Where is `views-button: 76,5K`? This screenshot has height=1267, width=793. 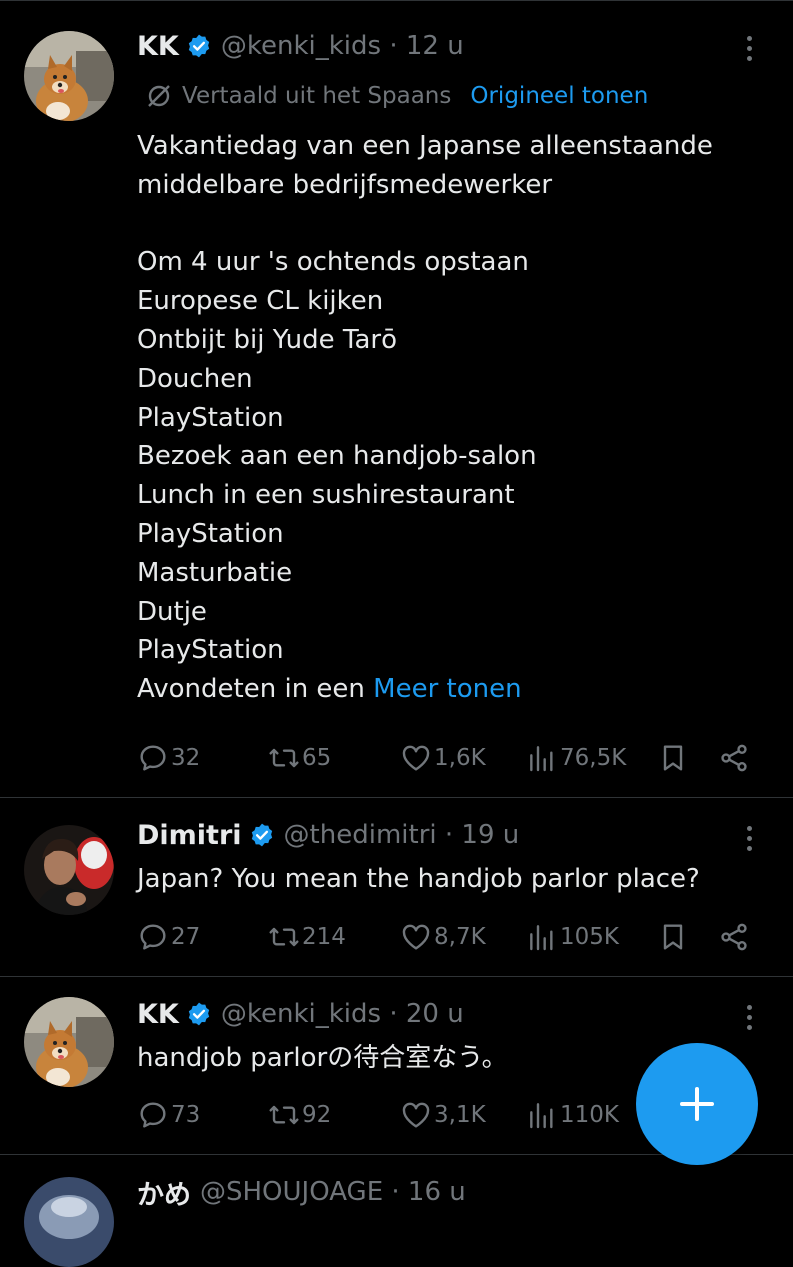 views-button: 76,5K is located at coordinates (576, 758).